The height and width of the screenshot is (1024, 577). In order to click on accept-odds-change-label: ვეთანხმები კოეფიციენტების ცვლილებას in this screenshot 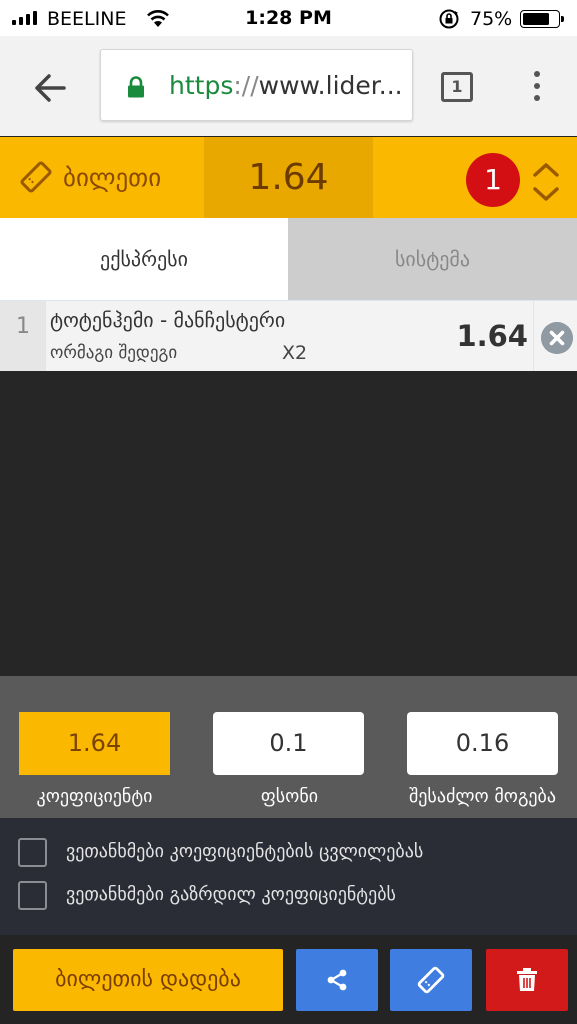, I will do `click(245, 851)`.